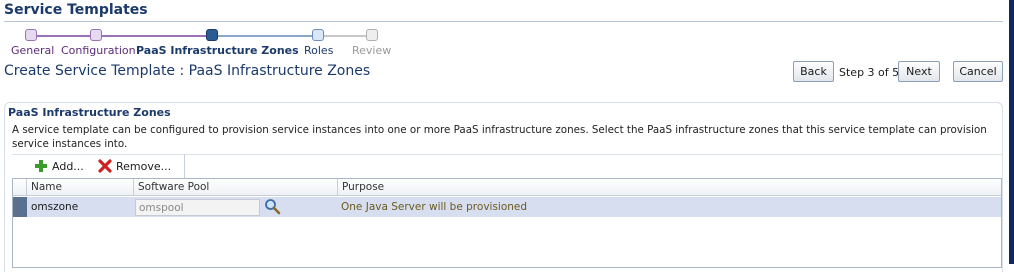 This screenshot has height=272, width=1014. I want to click on train-connector-next, so click(265, 36).